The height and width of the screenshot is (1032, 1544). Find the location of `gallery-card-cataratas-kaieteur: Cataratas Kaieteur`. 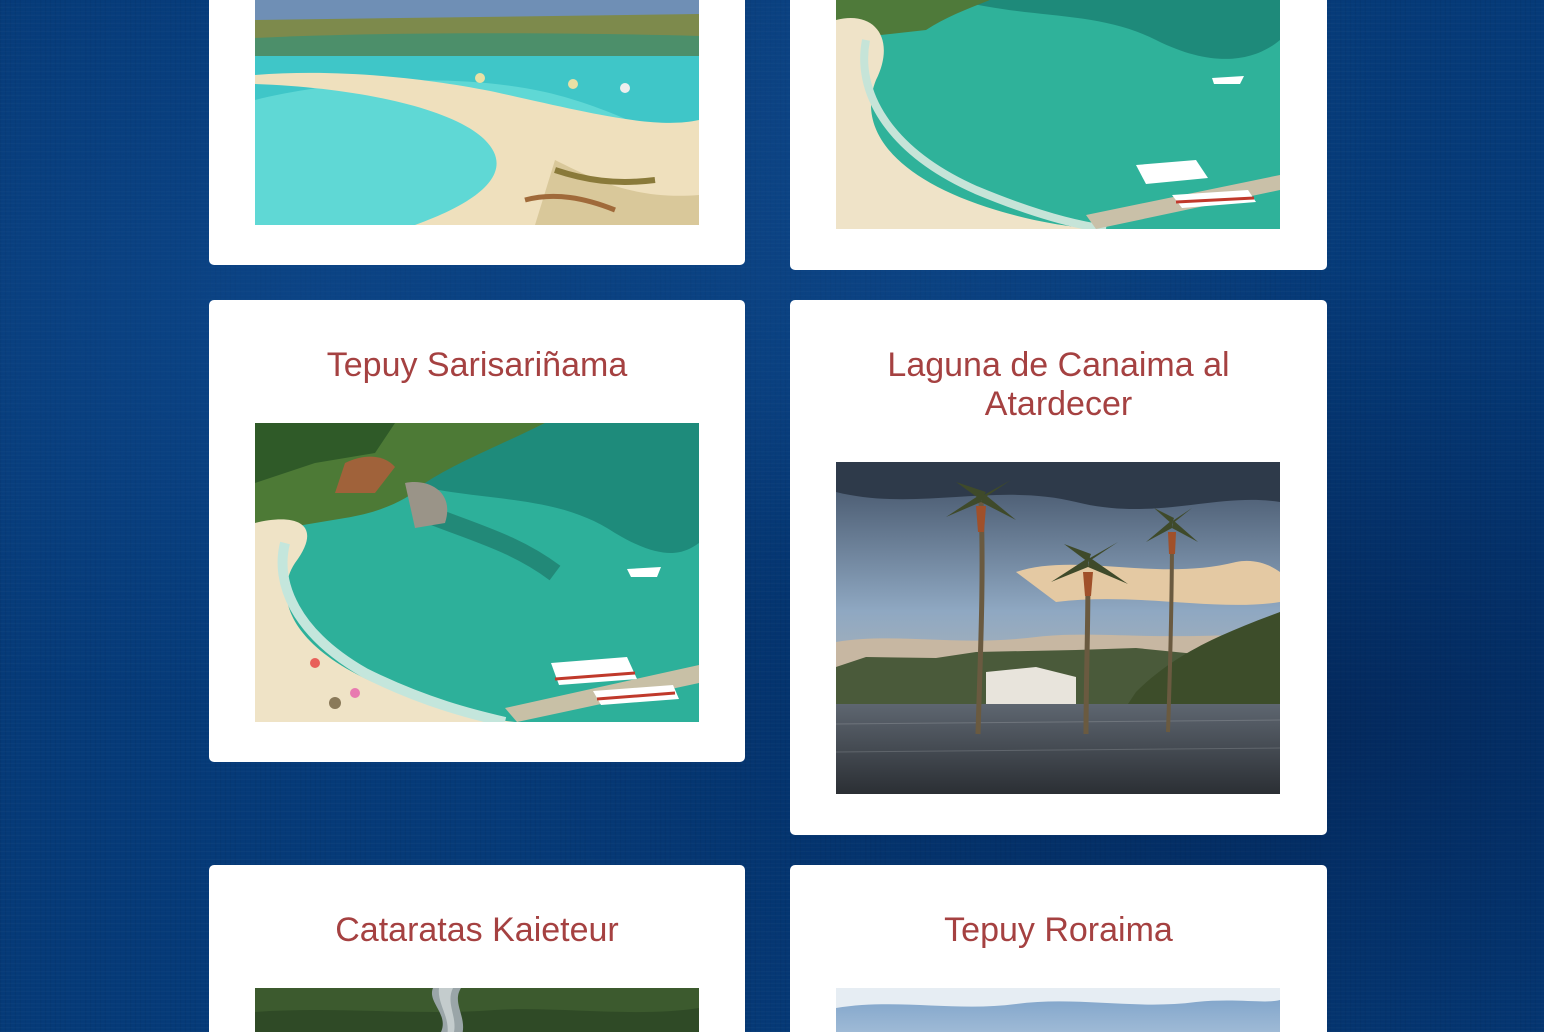

gallery-card-cataratas-kaieteur: Cataratas Kaieteur is located at coordinates (477, 948).